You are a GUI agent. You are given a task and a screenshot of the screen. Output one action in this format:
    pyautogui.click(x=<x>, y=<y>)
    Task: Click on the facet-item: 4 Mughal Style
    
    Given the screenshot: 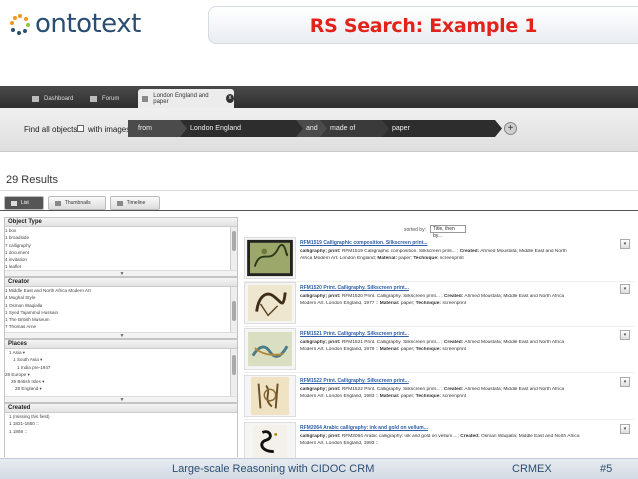 What is the action you would take?
    pyautogui.click(x=121, y=297)
    